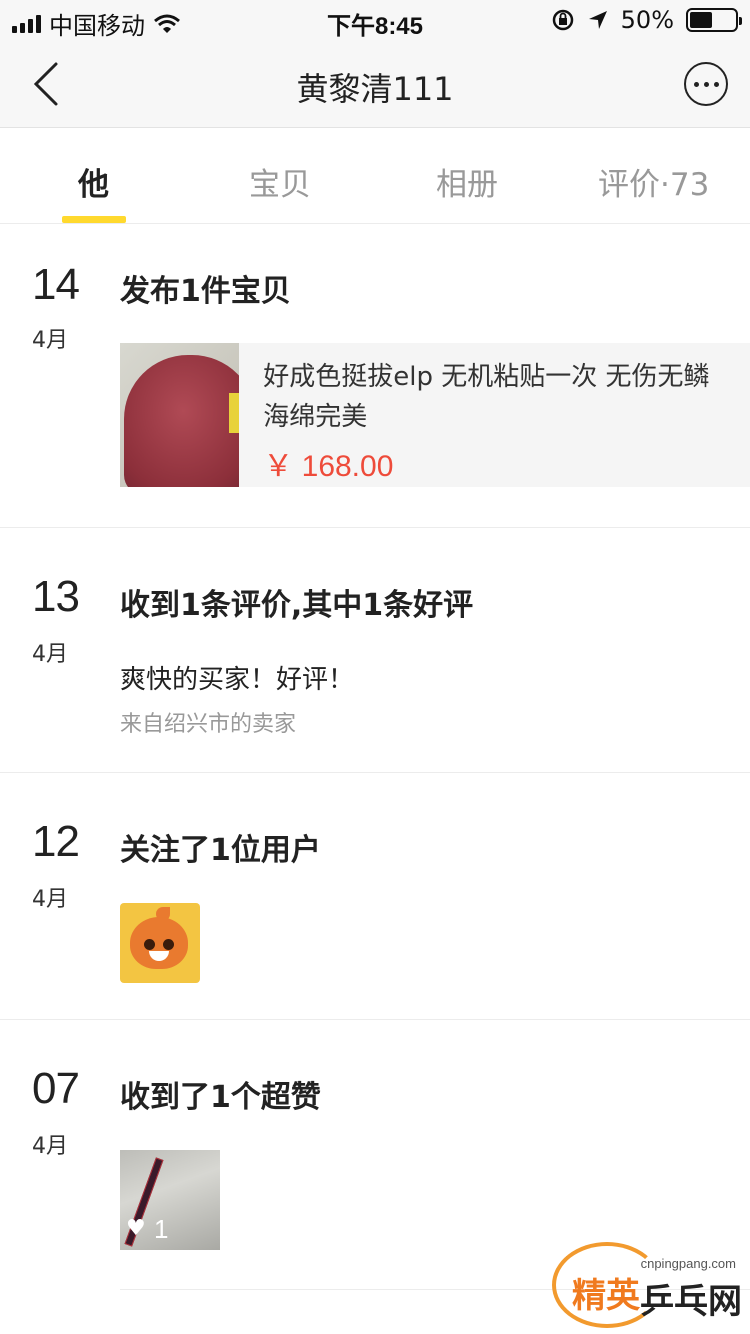  I want to click on item-thumbnail, so click(180, 415).